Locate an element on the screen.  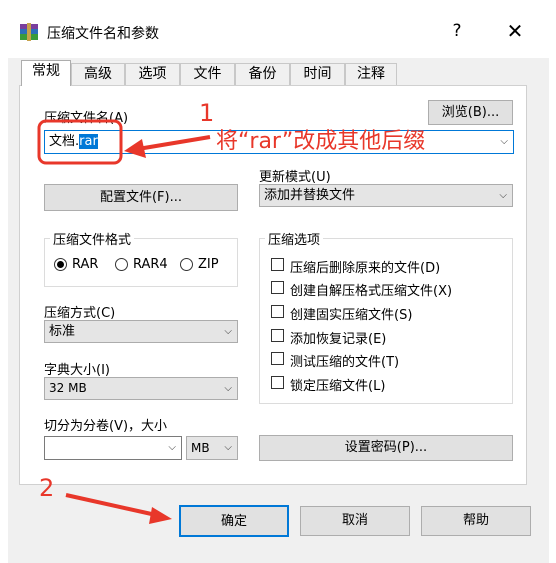
split-size-input: ⌵ is located at coordinates (113, 448).